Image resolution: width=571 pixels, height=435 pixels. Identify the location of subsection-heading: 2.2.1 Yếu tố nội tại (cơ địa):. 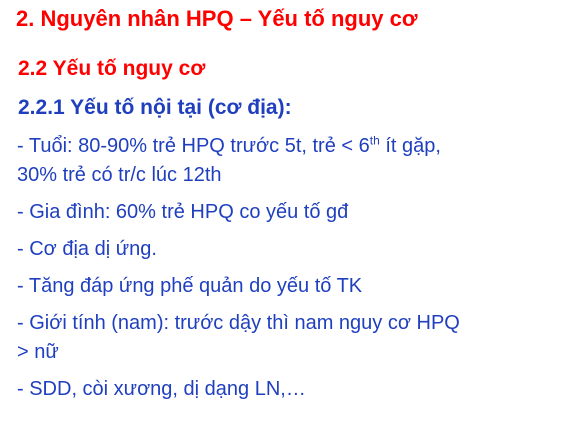
(155, 107).